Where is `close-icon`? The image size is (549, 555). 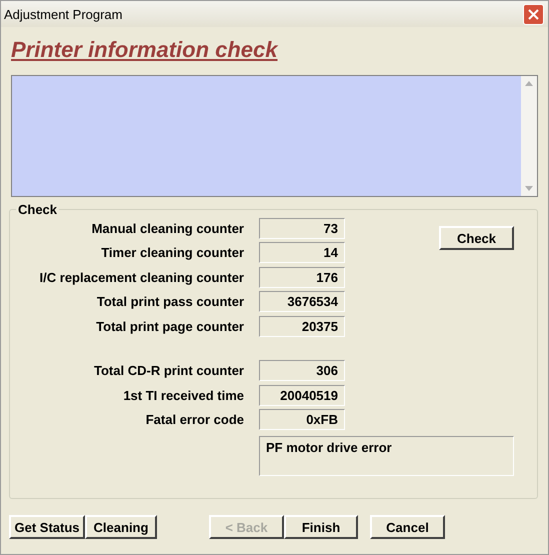
close-icon is located at coordinates (533, 14).